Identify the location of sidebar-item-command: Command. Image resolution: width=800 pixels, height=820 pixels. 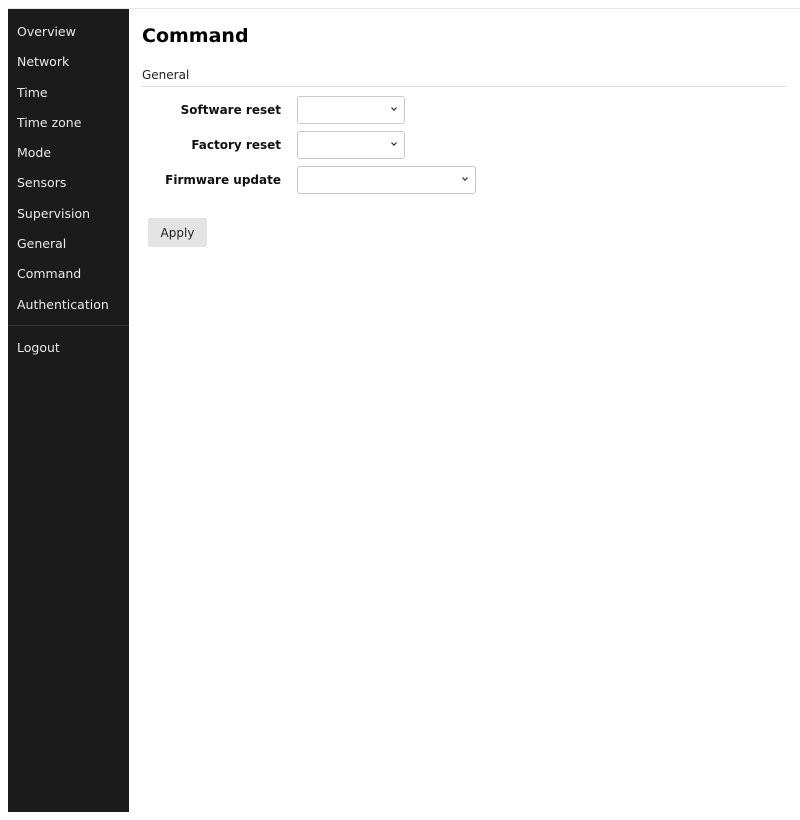
(68, 274).